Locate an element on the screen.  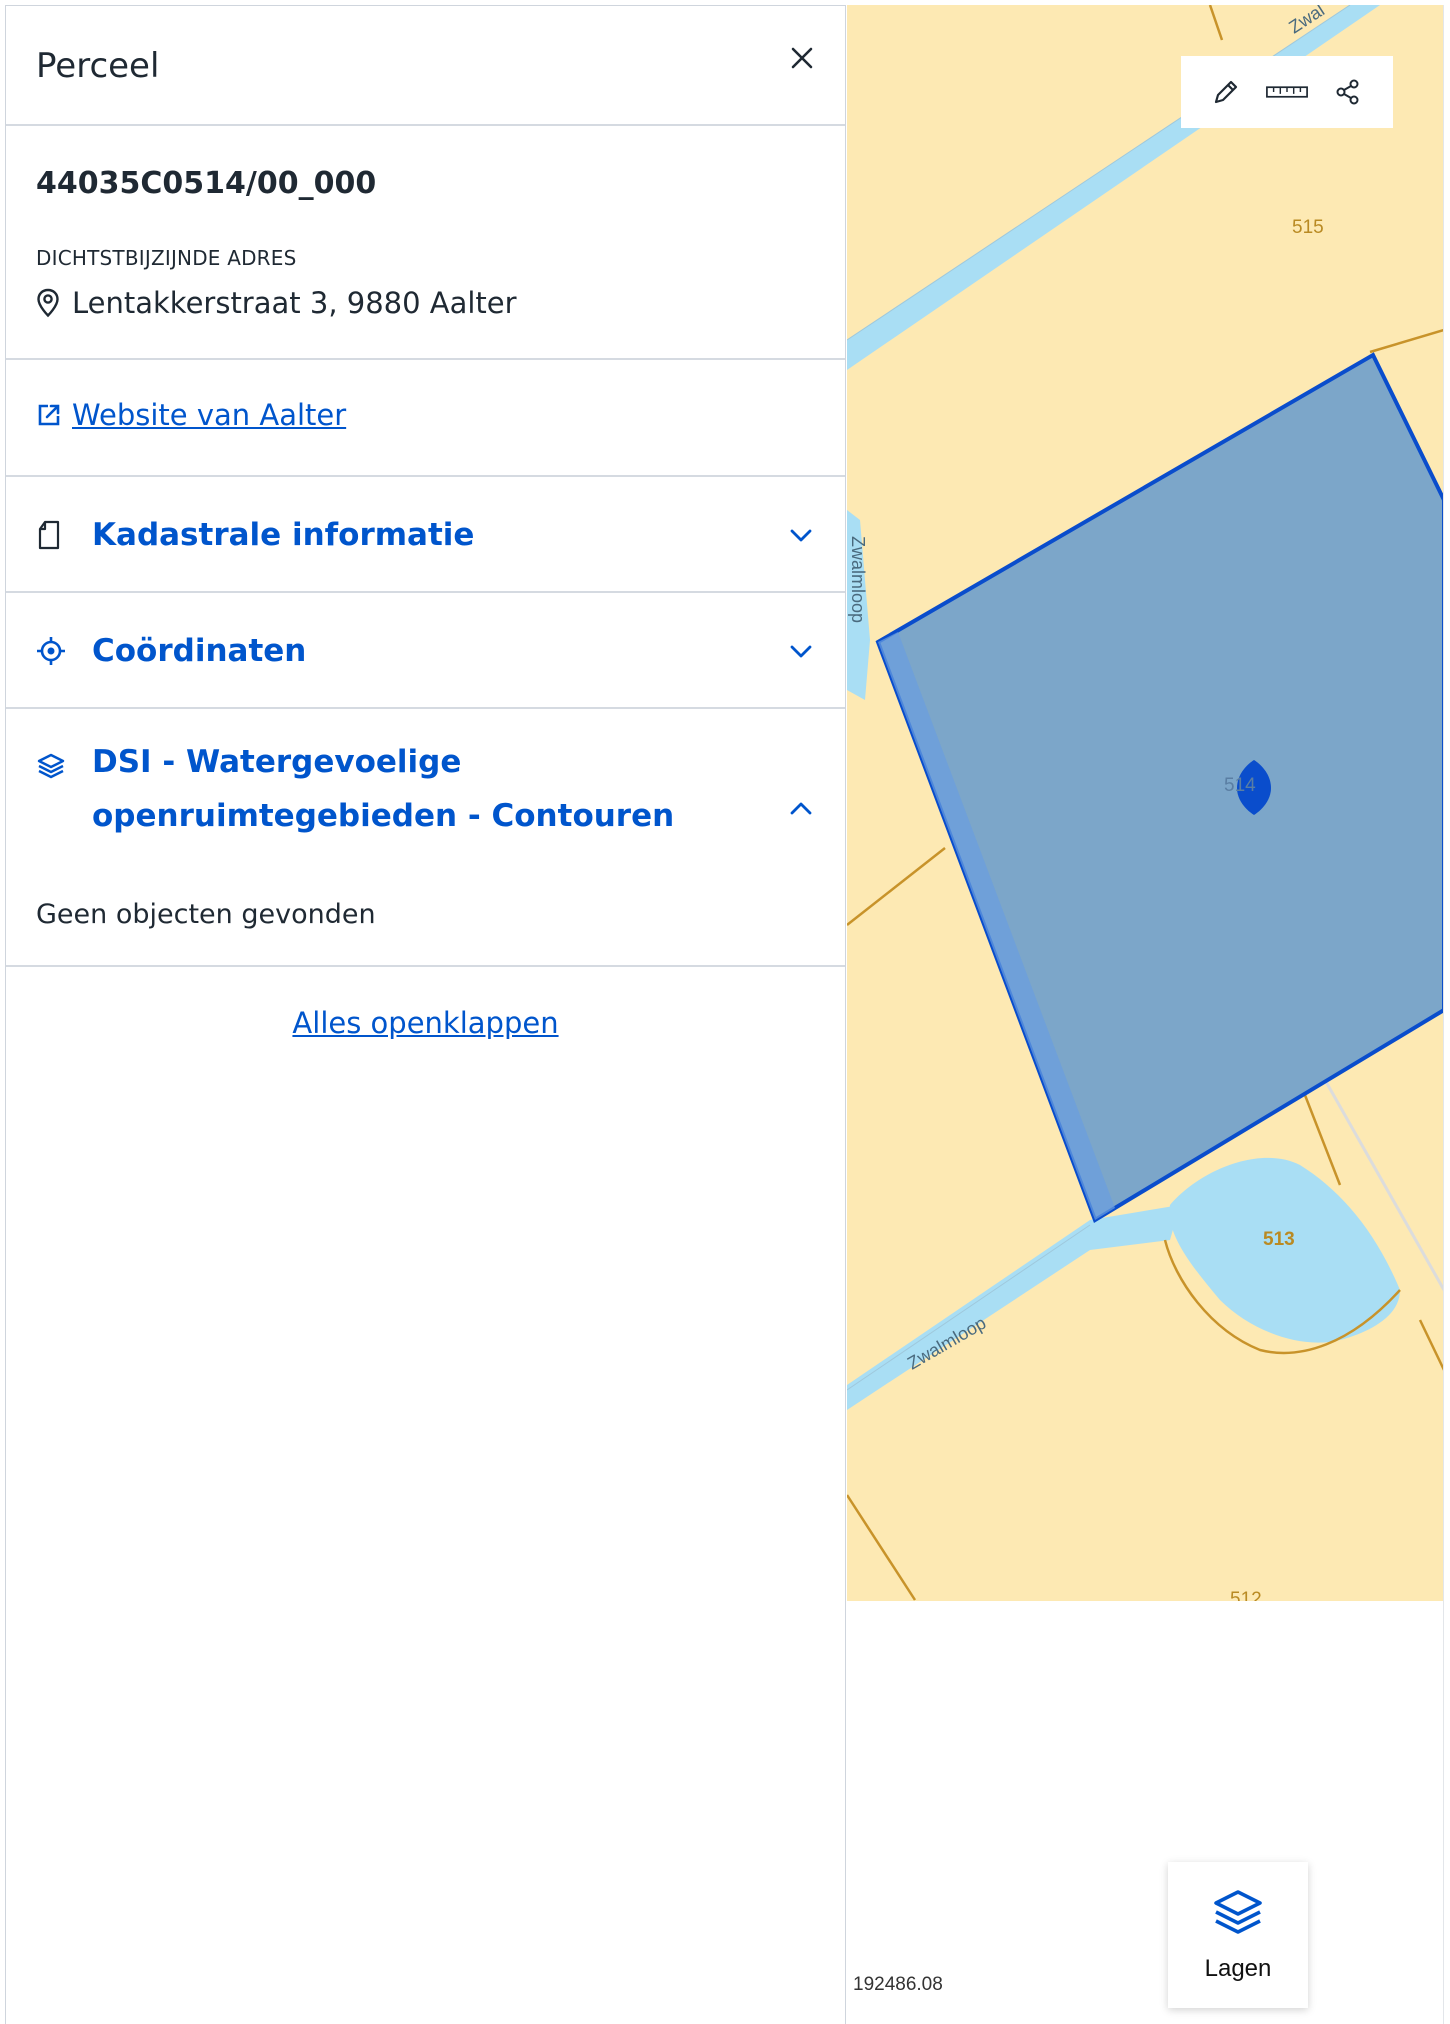
panel-header: Perceel is located at coordinates (425, 66).